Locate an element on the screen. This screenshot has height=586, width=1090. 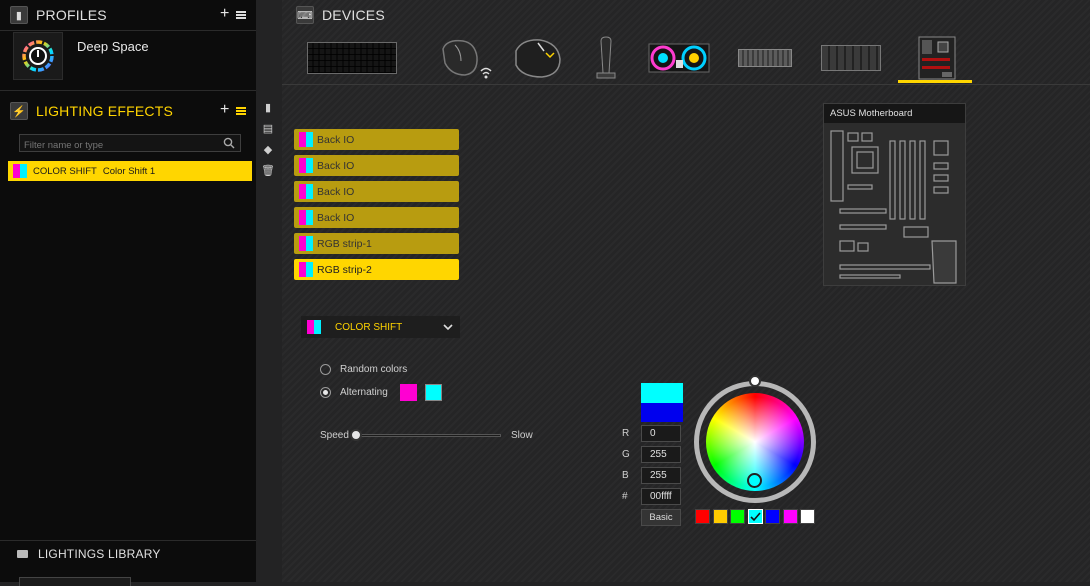
random-colors-label: Random colors is located at coordinates (374, 369).